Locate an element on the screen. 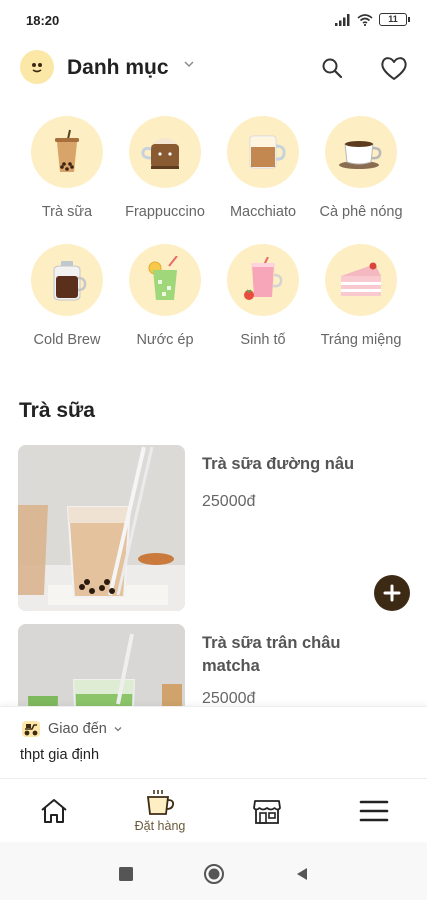  search-icon is located at coordinates (332, 68).